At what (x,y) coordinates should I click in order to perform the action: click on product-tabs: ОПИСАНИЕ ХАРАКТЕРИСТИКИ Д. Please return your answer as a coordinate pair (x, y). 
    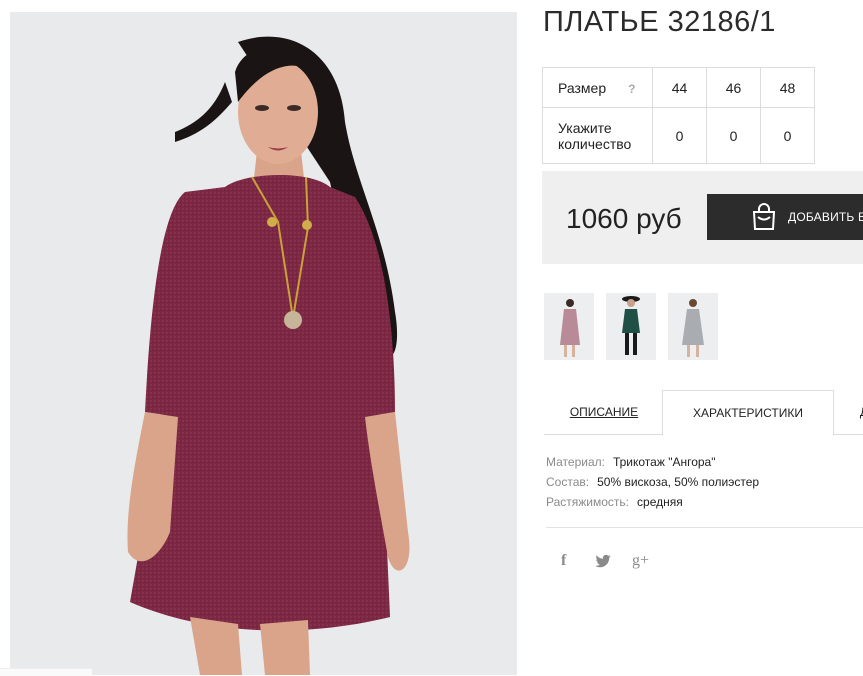
    Looking at the image, I should click on (703, 413).